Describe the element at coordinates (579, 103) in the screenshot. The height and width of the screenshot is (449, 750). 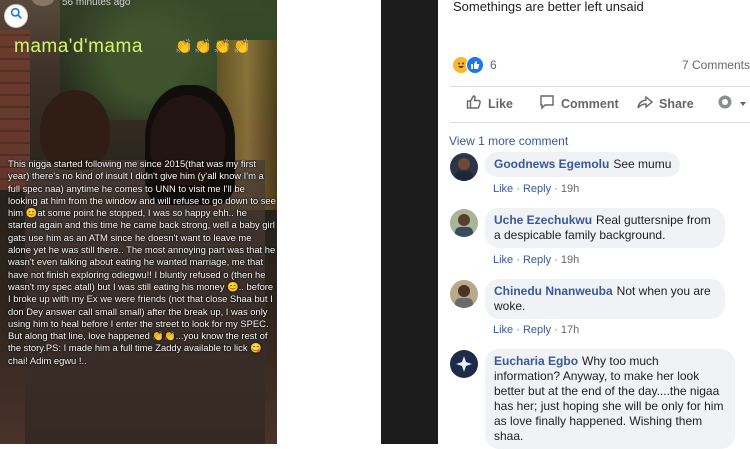
I see `comment-button: Comment` at that location.